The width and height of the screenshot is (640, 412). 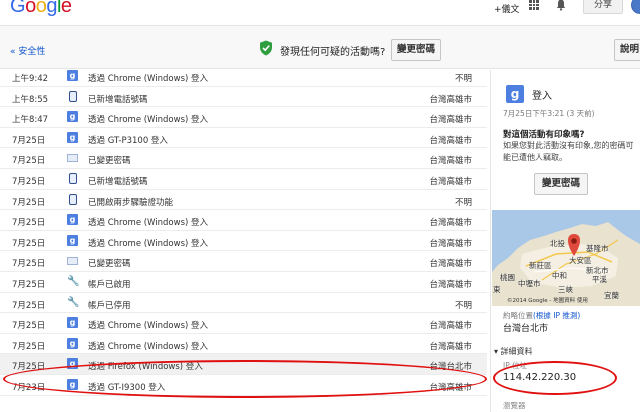 What do you see at coordinates (507, 277) in the screenshot?
I see `map-label: 桃園` at bounding box center [507, 277].